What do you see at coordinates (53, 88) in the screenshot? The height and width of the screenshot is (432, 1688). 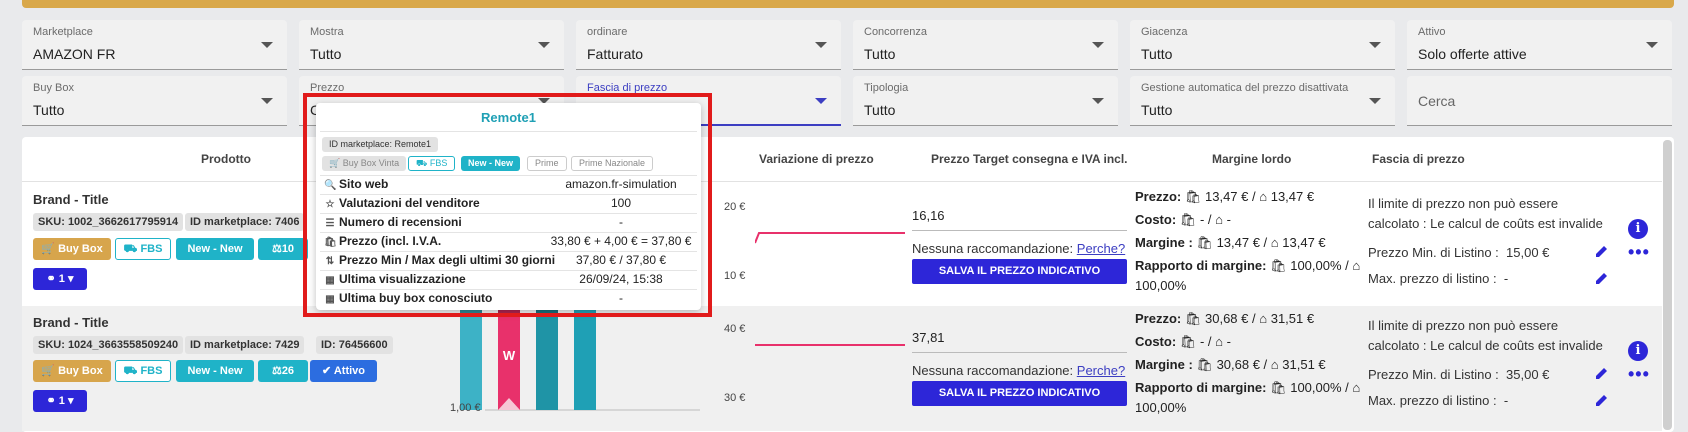 I see `filter-label: Buy Box` at bounding box center [53, 88].